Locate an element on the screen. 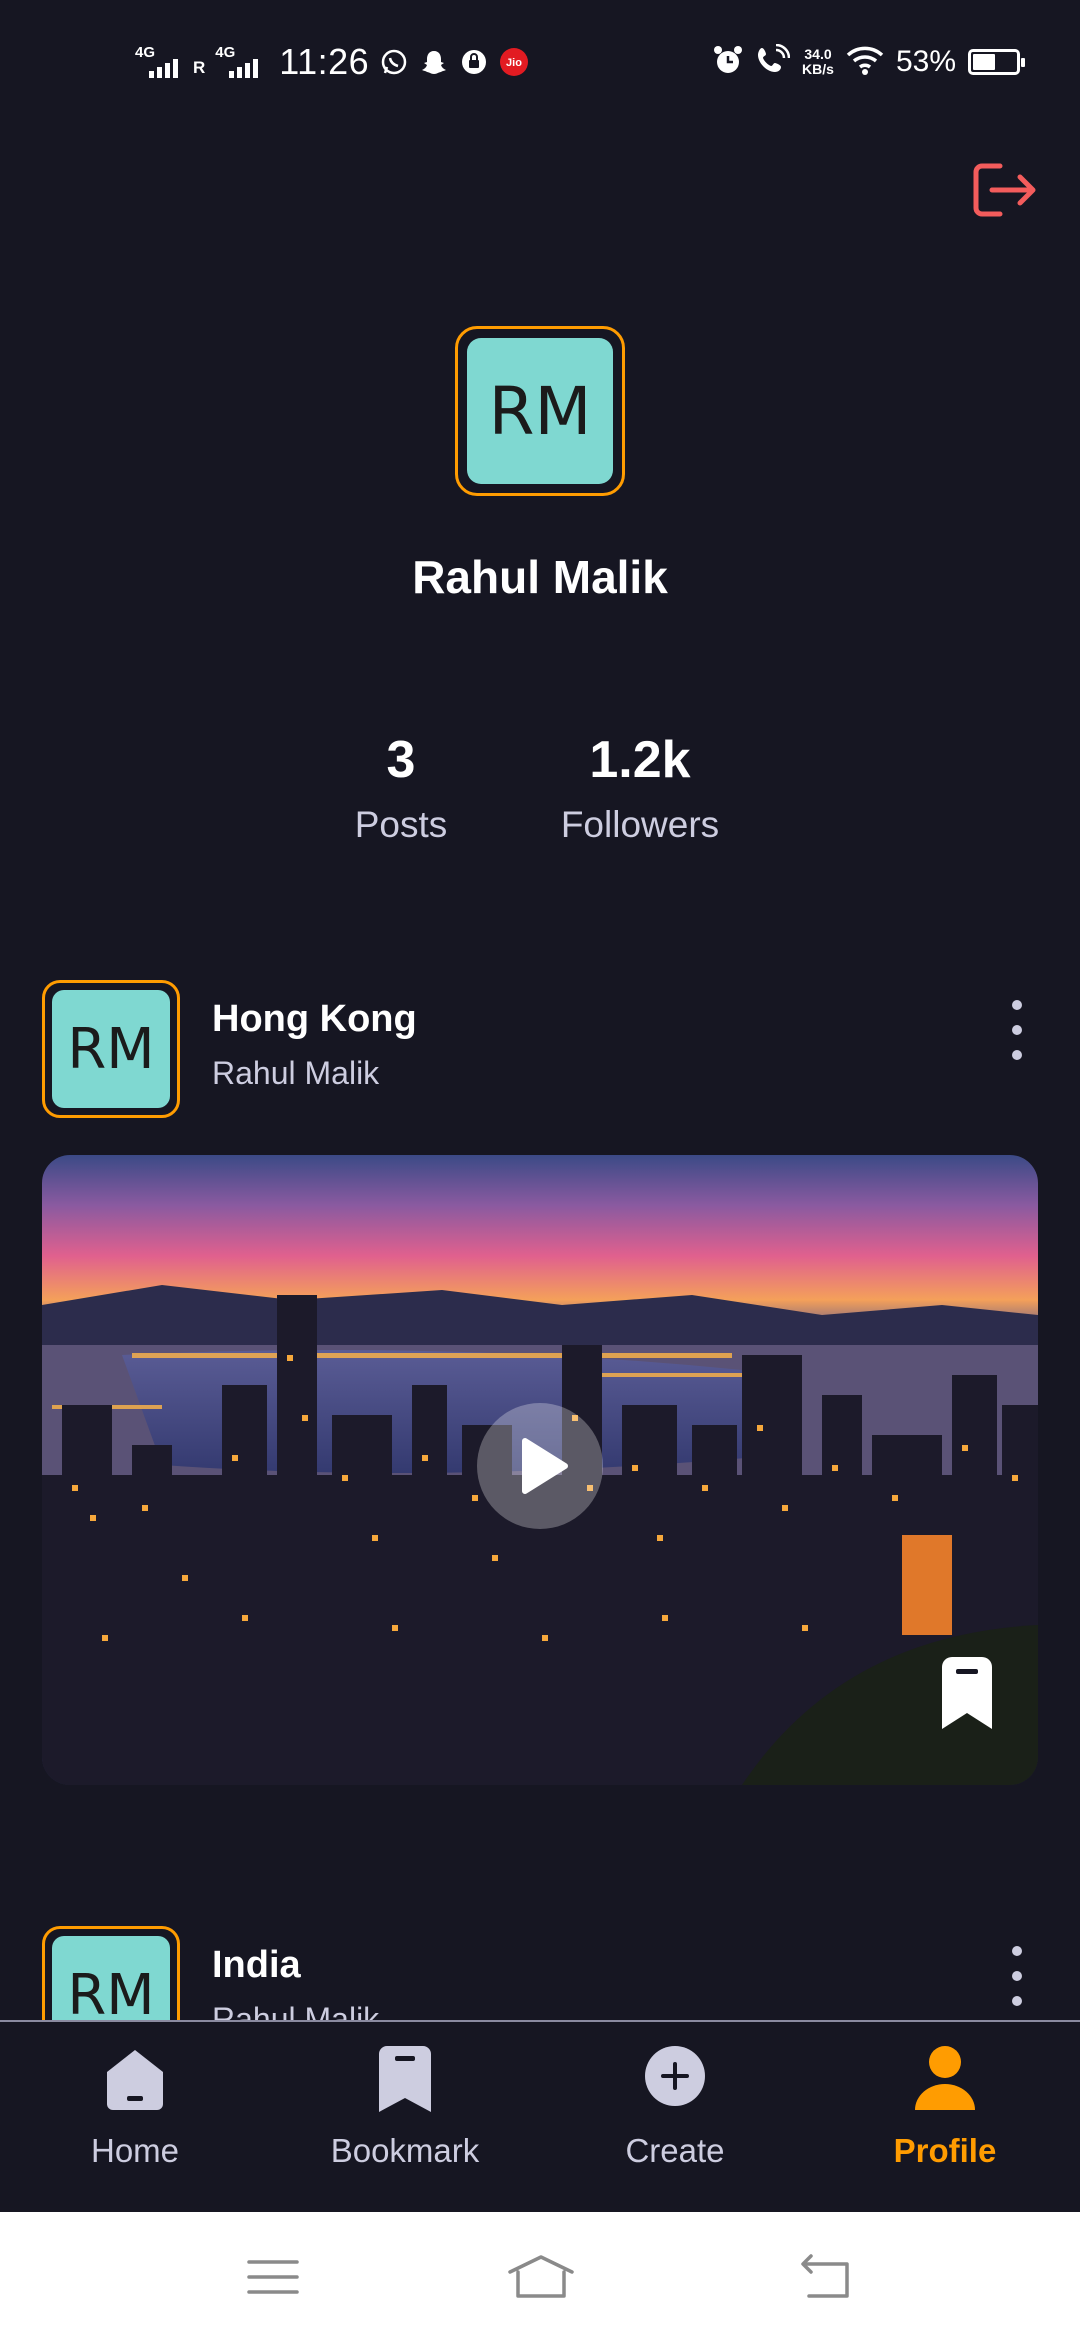 Image resolution: width=1080 pixels, height=2340 pixels. battery-icon is located at coordinates (996, 62).